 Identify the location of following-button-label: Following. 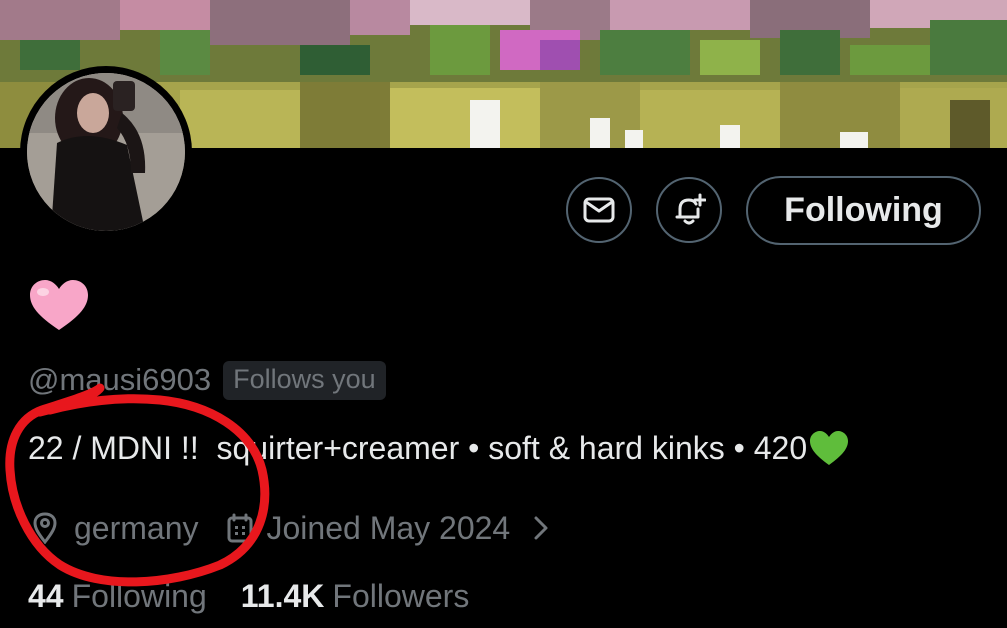
(863, 210).